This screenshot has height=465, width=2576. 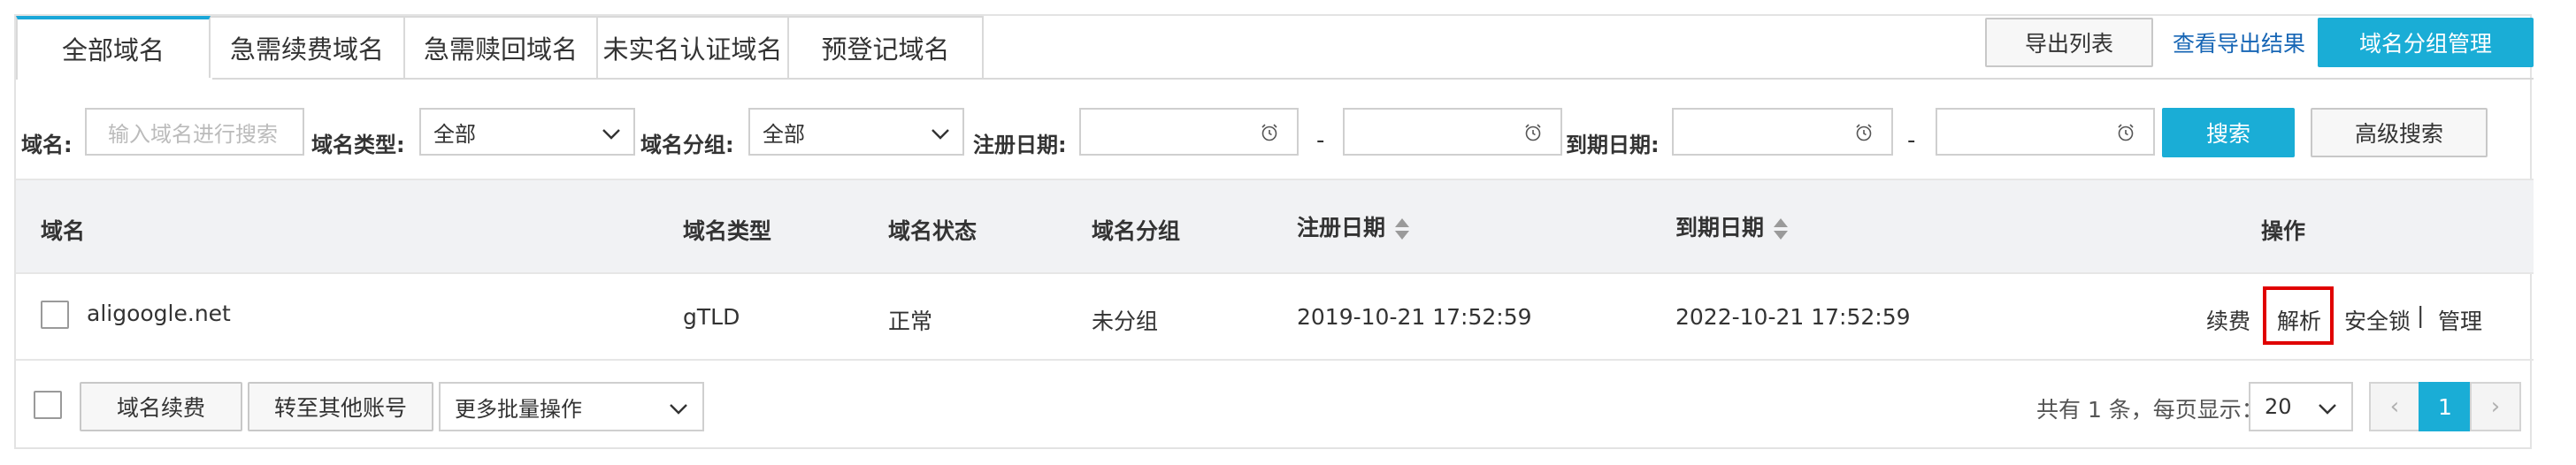 I want to click on col-exp-date-label: 到期日期, so click(x=1720, y=227).